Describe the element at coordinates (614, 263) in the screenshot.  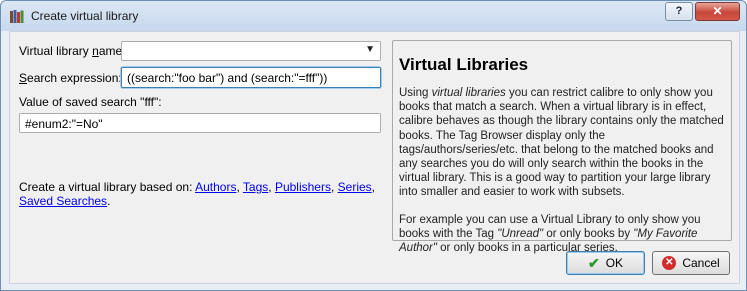
I see `ok-label: OK` at that location.